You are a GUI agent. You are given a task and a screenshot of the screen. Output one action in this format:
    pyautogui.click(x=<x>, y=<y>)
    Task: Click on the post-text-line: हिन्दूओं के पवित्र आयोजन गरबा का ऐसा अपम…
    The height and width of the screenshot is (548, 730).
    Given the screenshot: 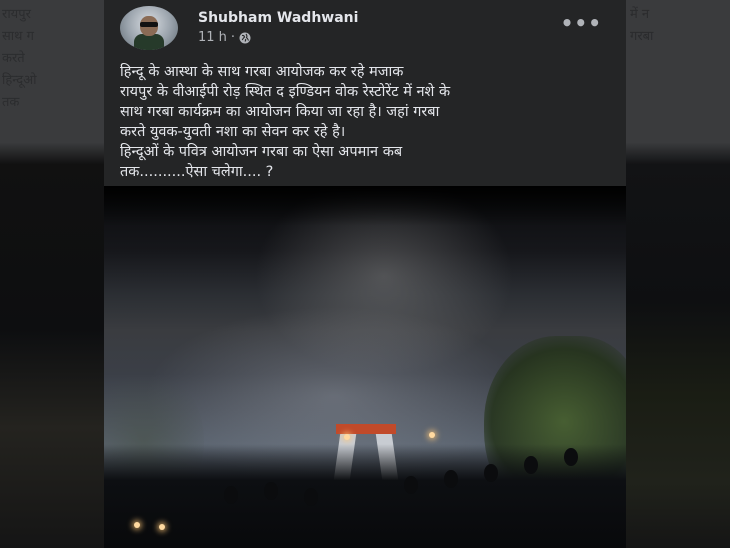 What is the action you would take?
    pyautogui.click(x=261, y=152)
    